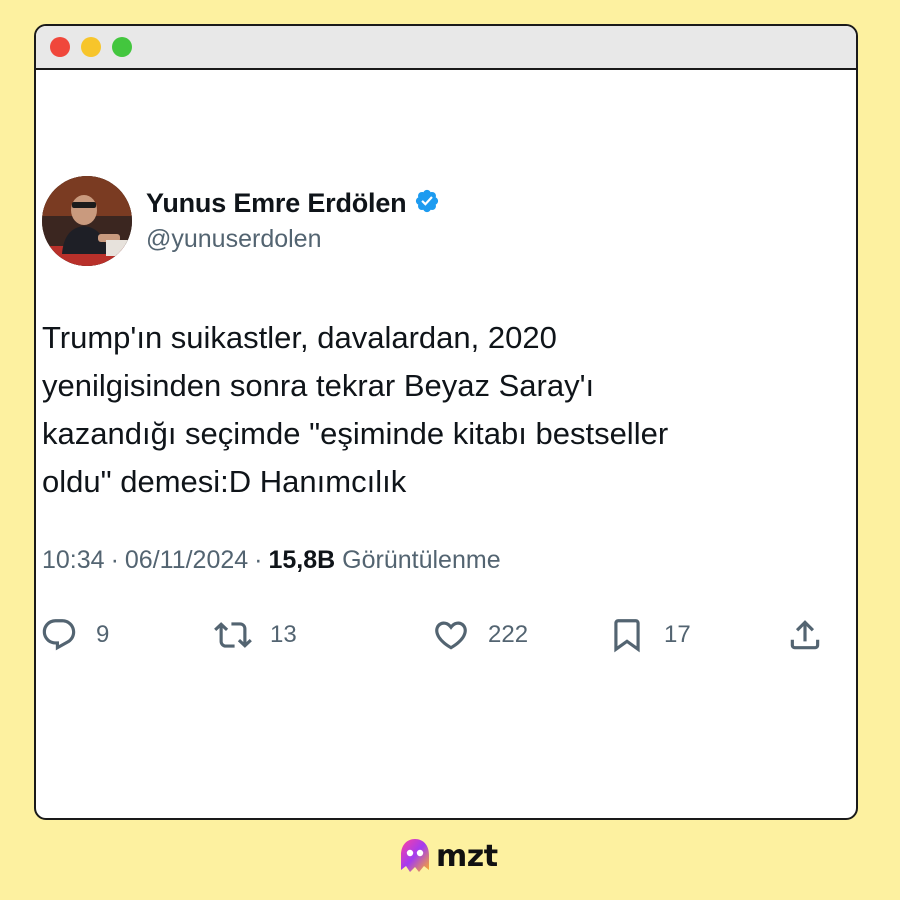 The width and height of the screenshot is (900, 900). What do you see at coordinates (186, 560) in the screenshot?
I see `tweet-date: 06/11/2024` at bounding box center [186, 560].